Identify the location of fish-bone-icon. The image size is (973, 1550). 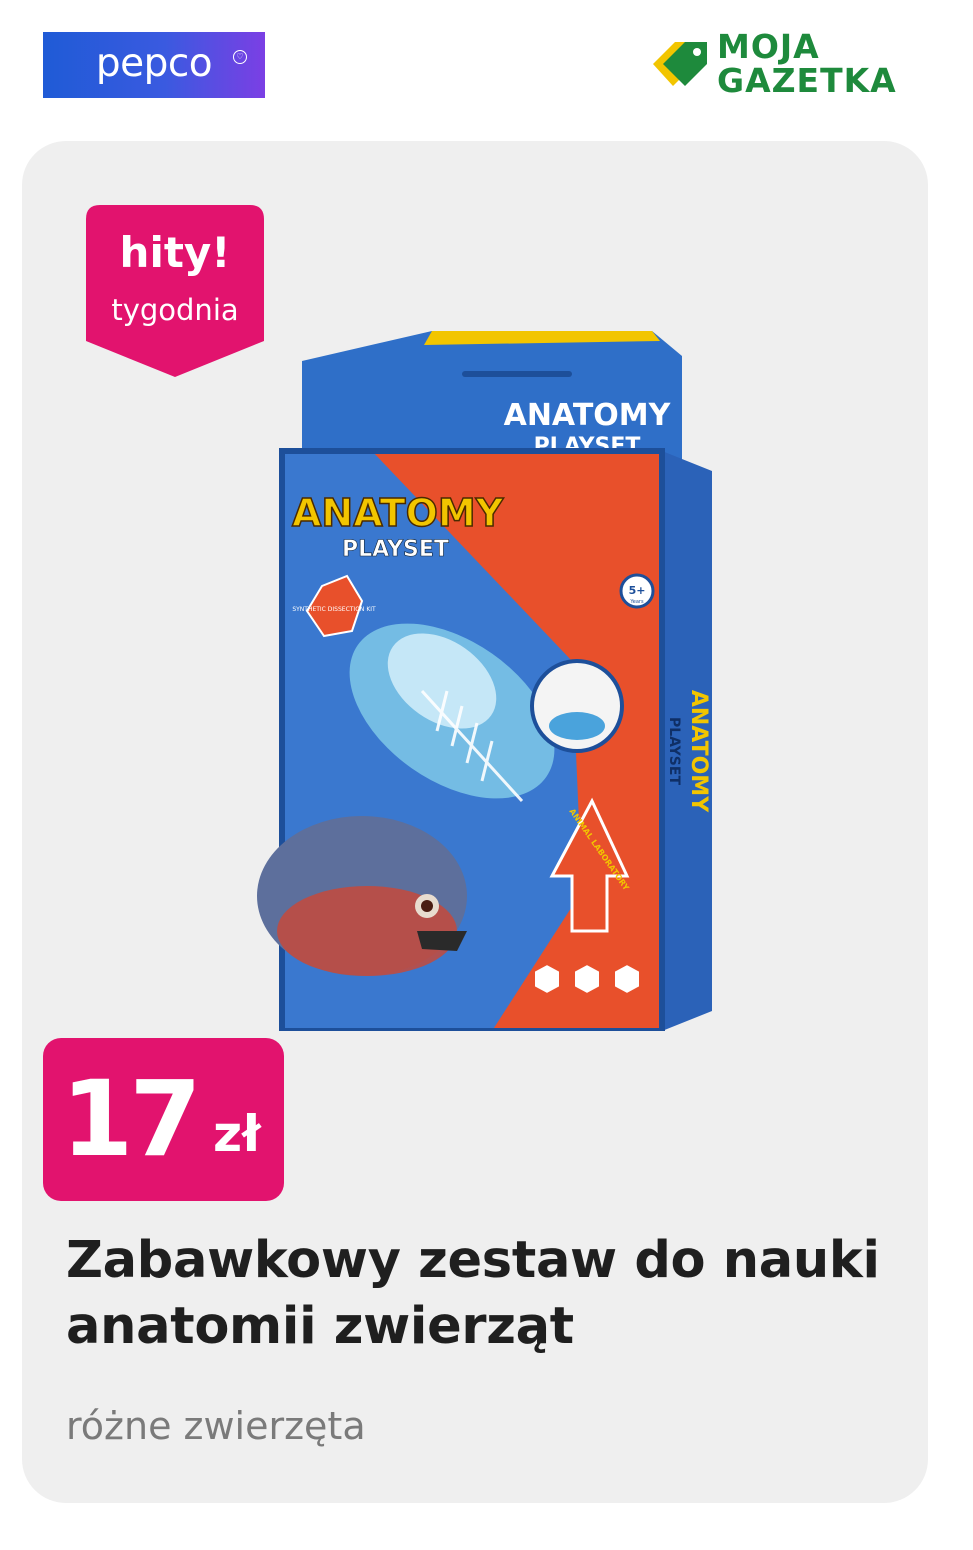
(587, 979).